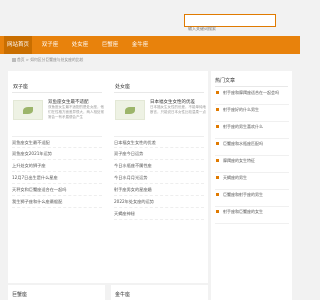 The width and height of the screenshot is (320, 300). I want to click on search-box, so click(230, 24).